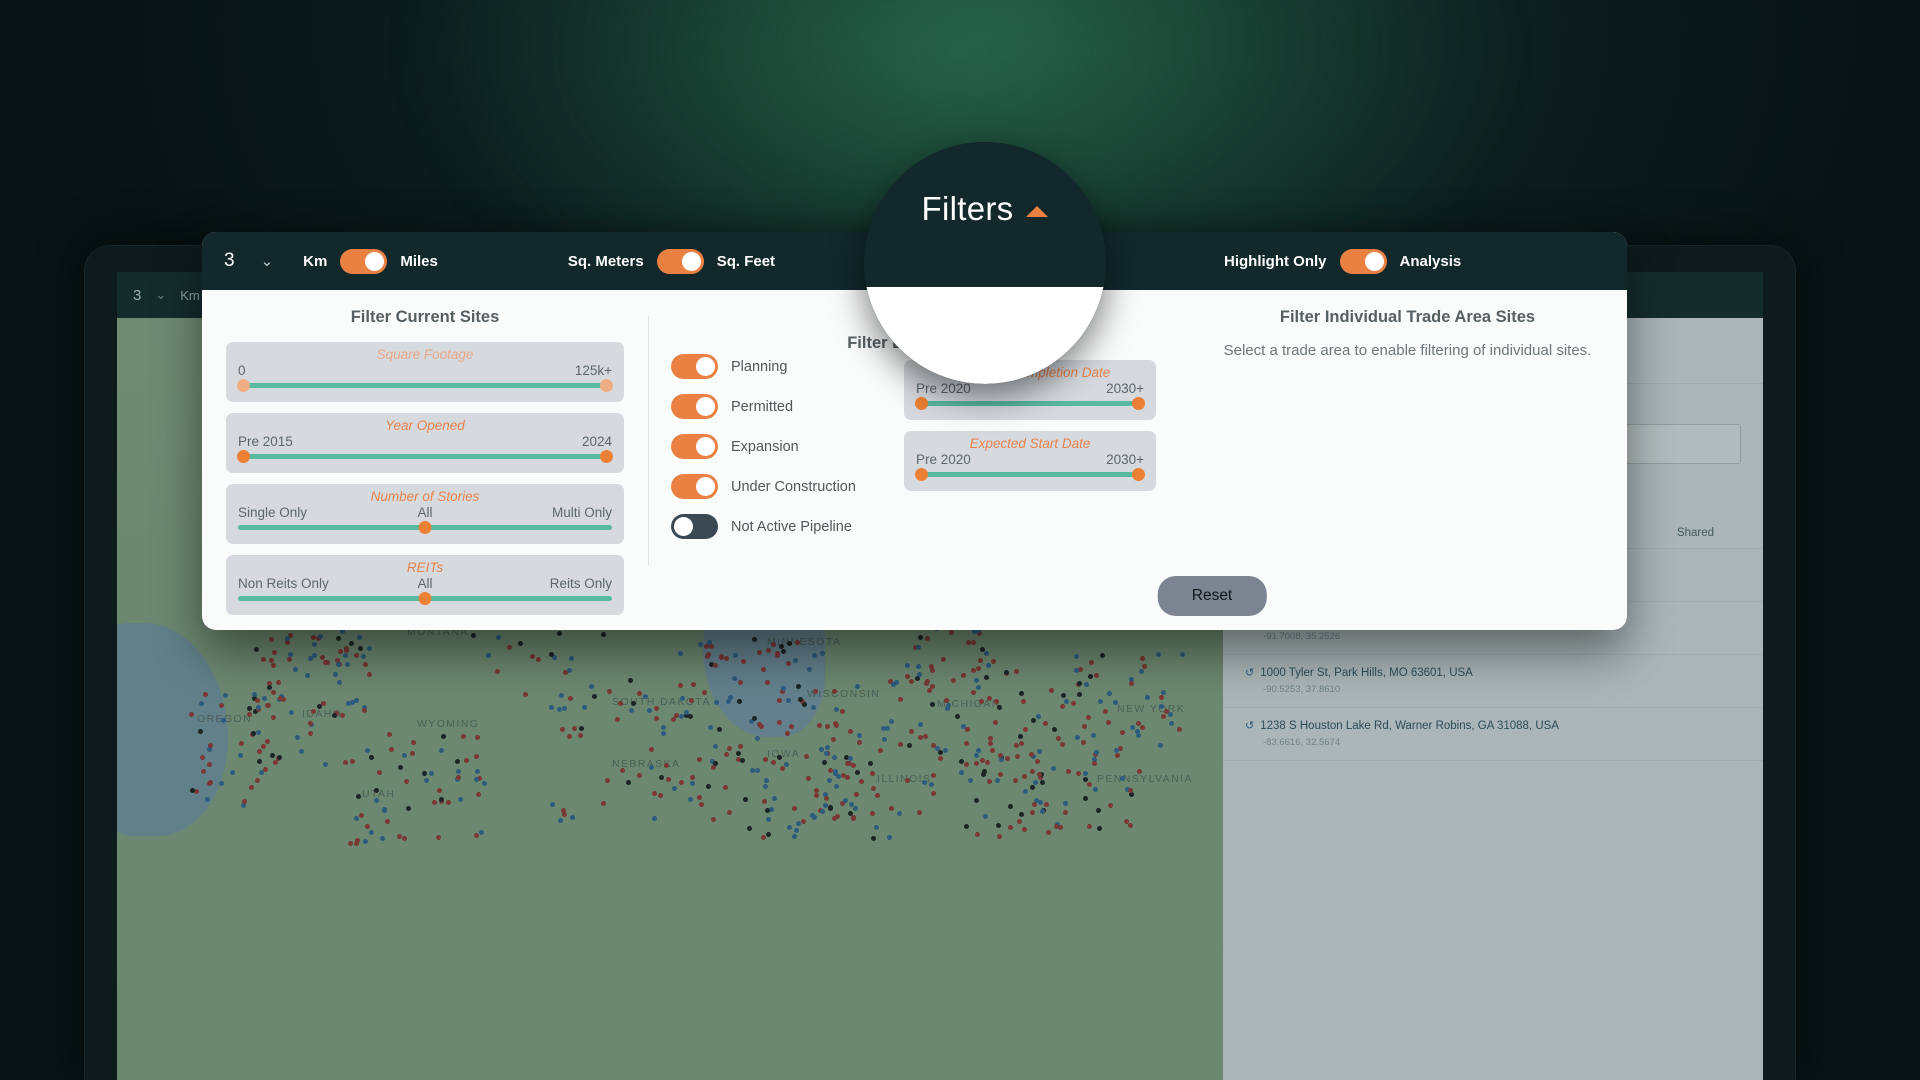 This screenshot has height=1080, width=1920. What do you see at coordinates (763, 446) in the screenshot?
I see `development-toggle-row: Expansion` at bounding box center [763, 446].